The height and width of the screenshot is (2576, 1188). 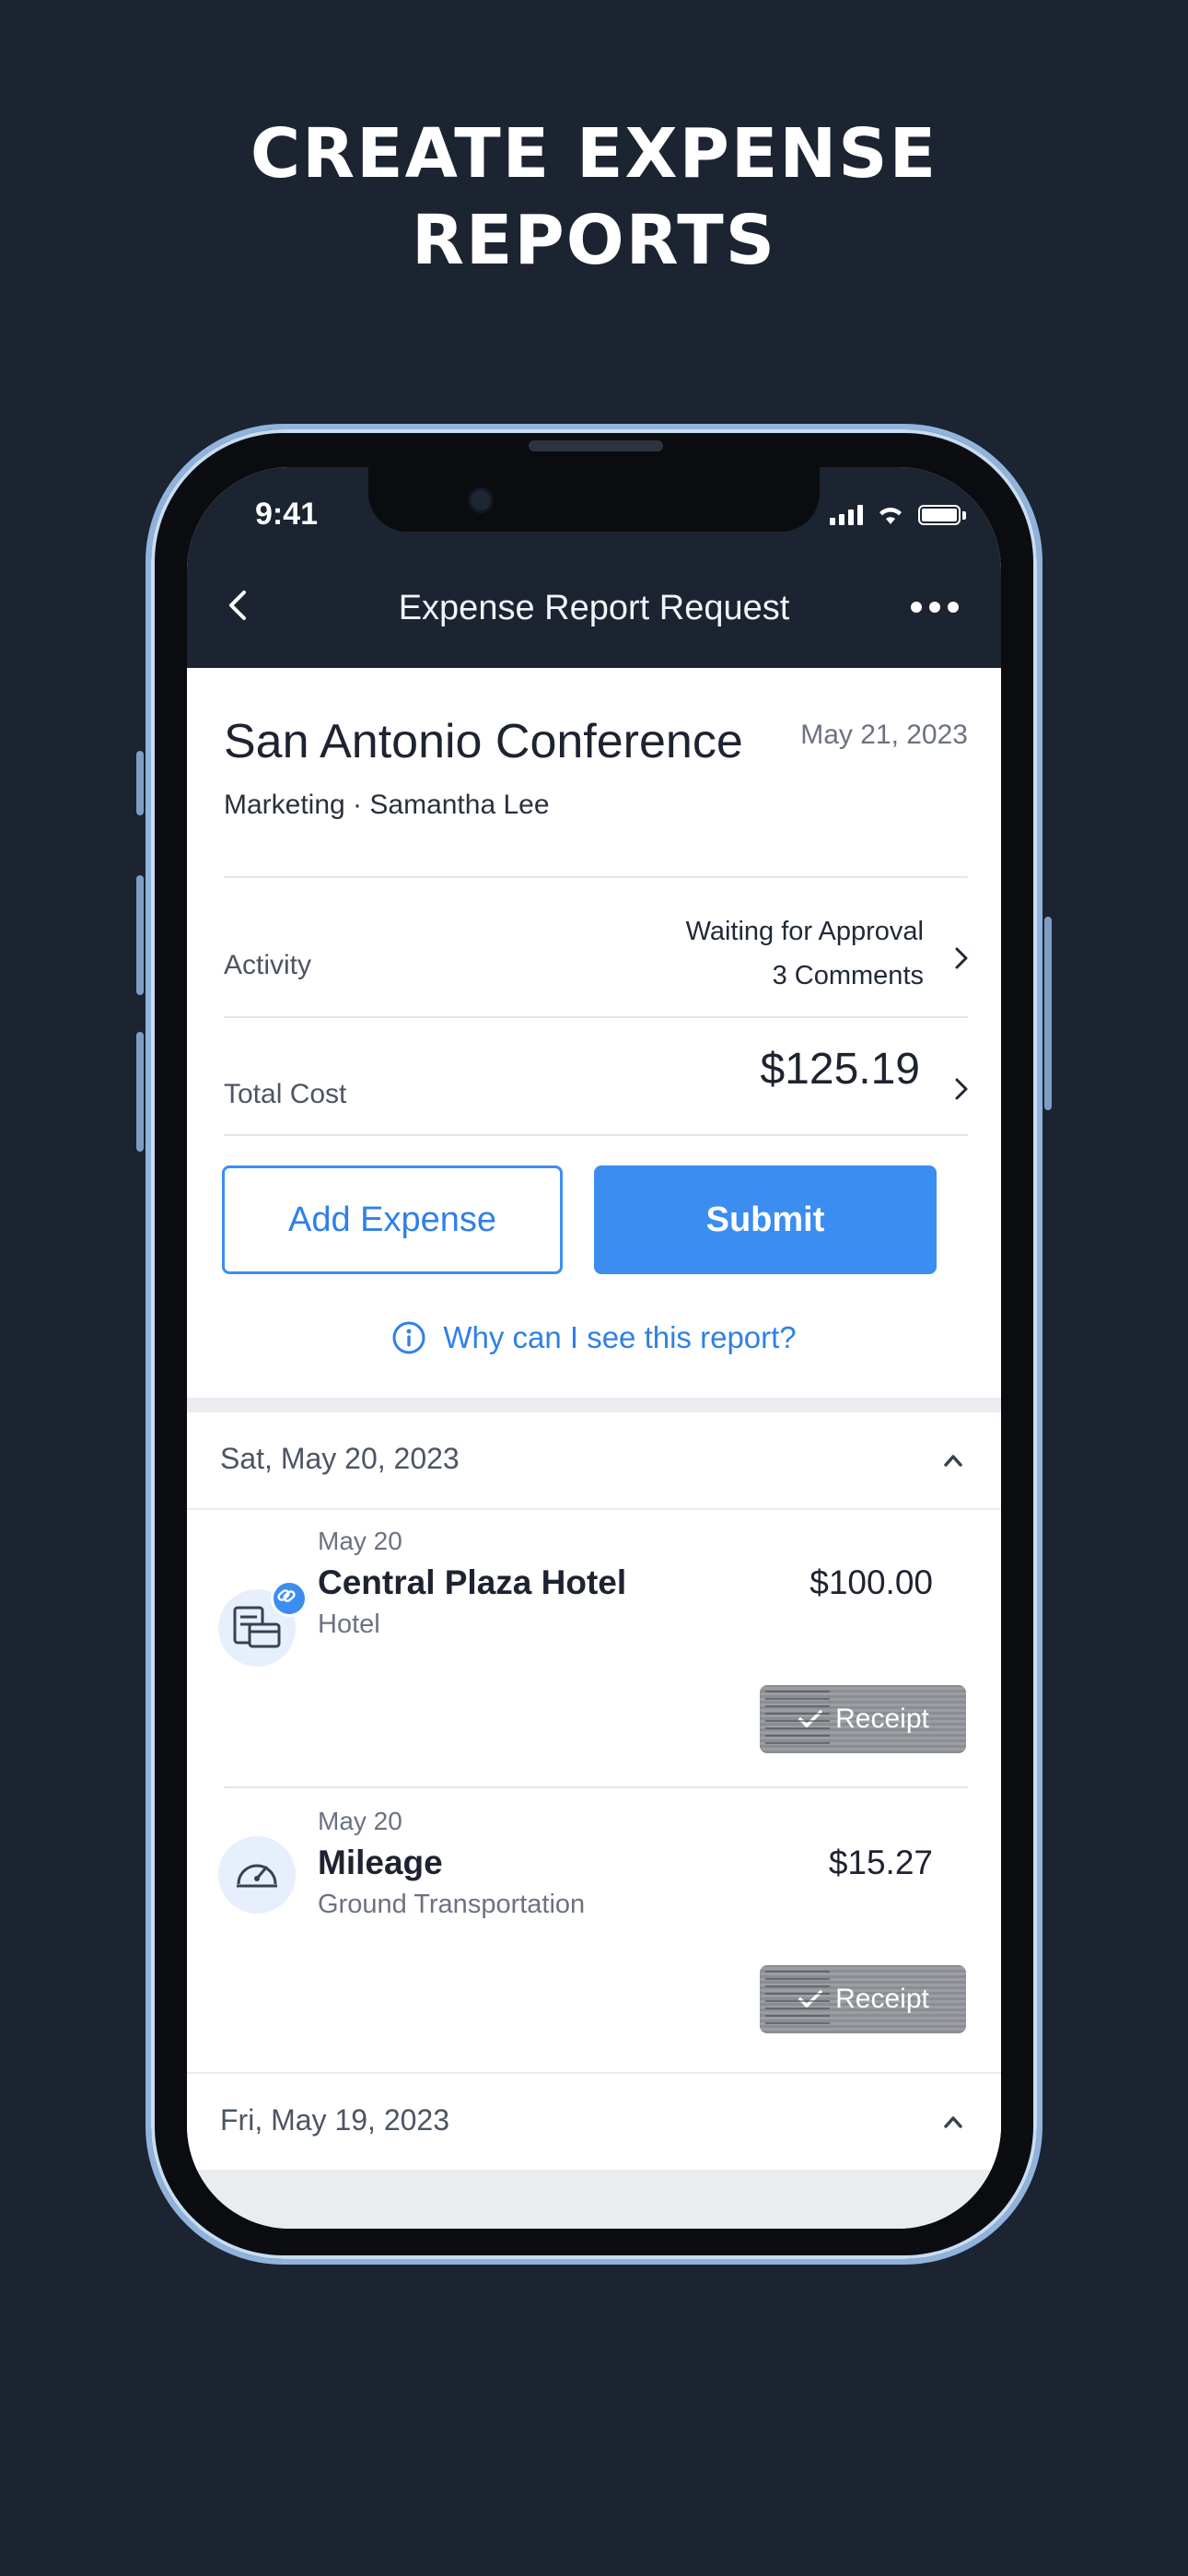 What do you see at coordinates (596, 445) in the screenshot?
I see `phone-speaker` at bounding box center [596, 445].